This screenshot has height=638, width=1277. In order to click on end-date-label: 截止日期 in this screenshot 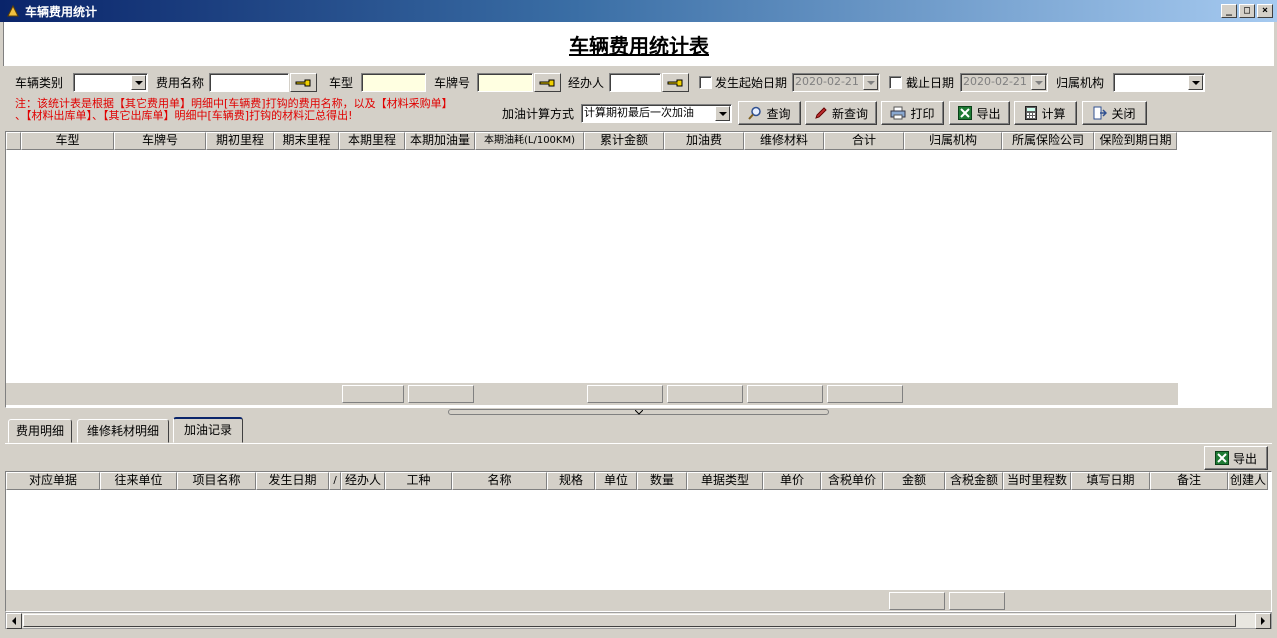, I will do `click(930, 83)`.